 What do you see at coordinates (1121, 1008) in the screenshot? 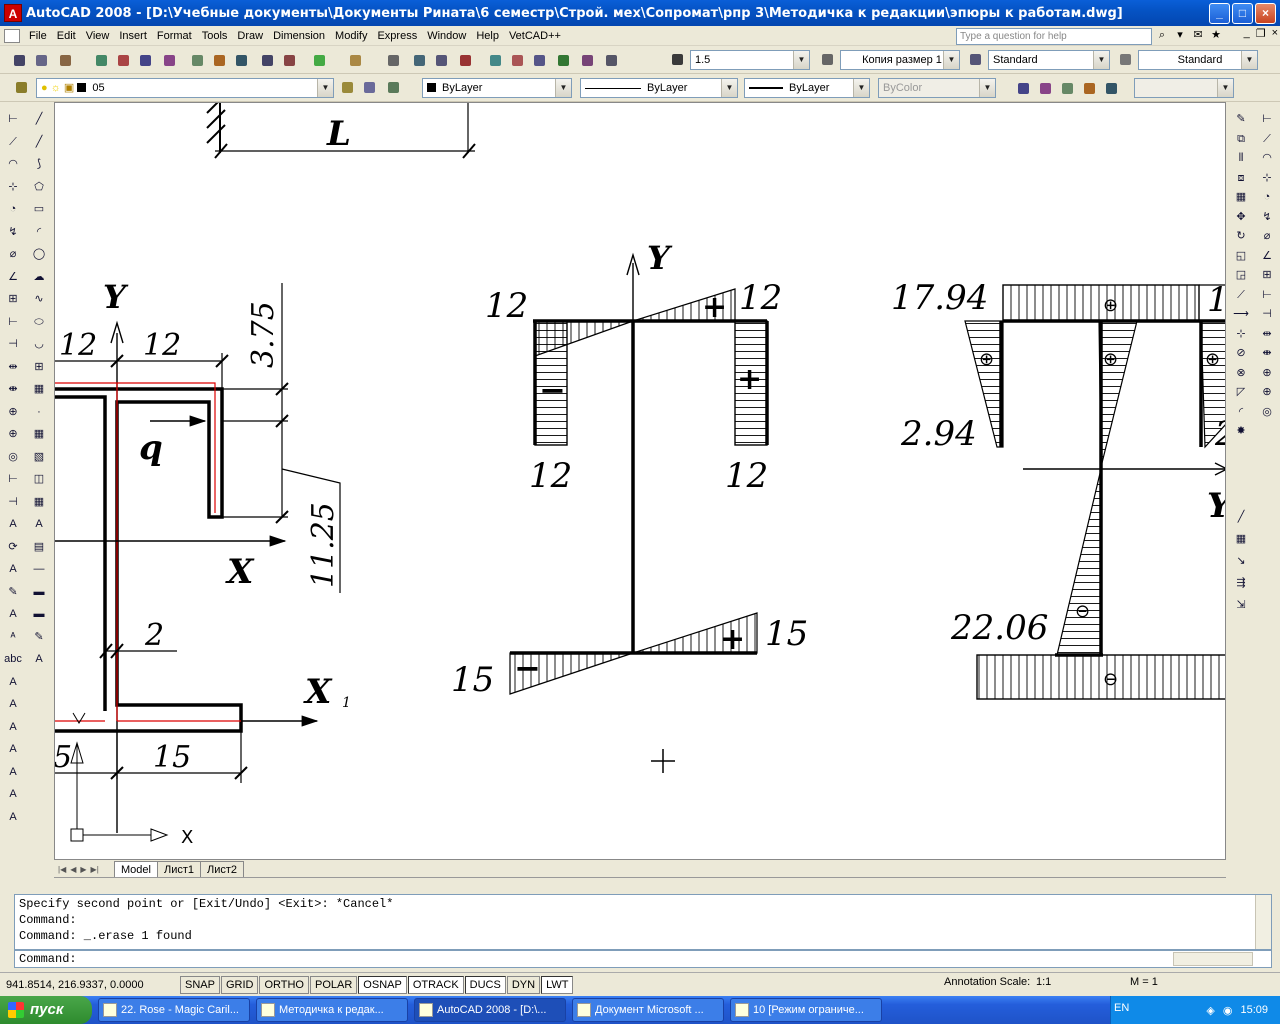
I see `language-indicator: EN` at bounding box center [1121, 1008].